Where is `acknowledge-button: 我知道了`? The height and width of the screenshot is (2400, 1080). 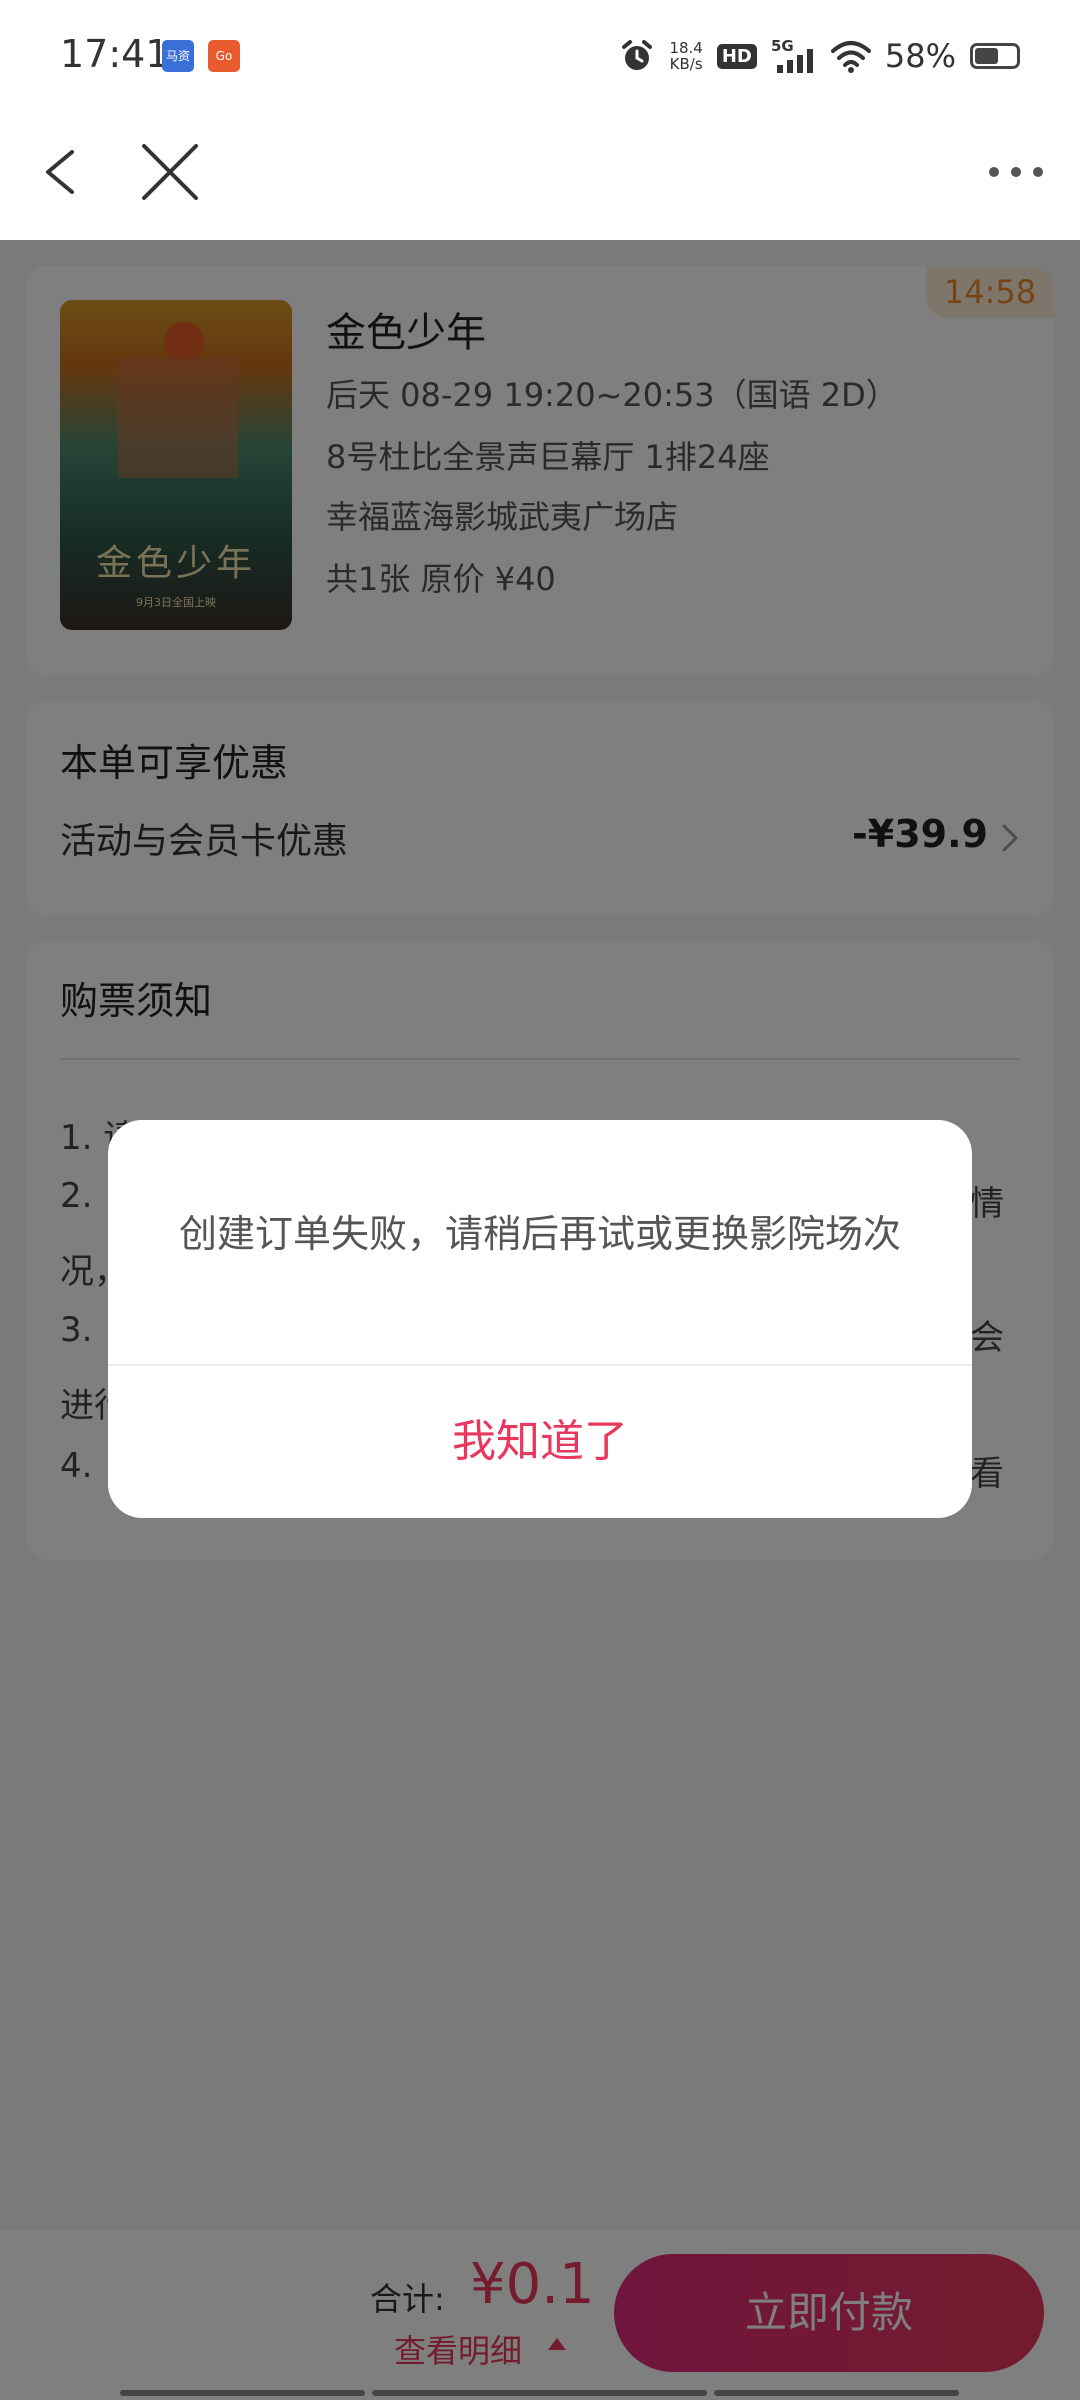
acknowledge-button: 我知道了 is located at coordinates (540, 1442).